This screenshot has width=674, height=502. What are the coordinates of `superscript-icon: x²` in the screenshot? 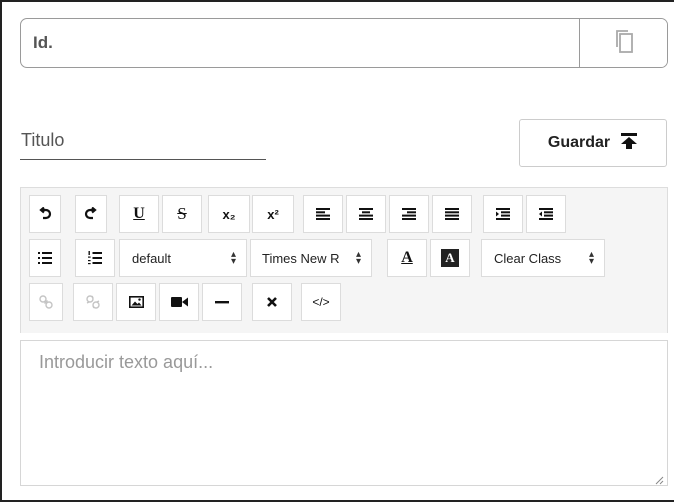 It's located at (273, 214).